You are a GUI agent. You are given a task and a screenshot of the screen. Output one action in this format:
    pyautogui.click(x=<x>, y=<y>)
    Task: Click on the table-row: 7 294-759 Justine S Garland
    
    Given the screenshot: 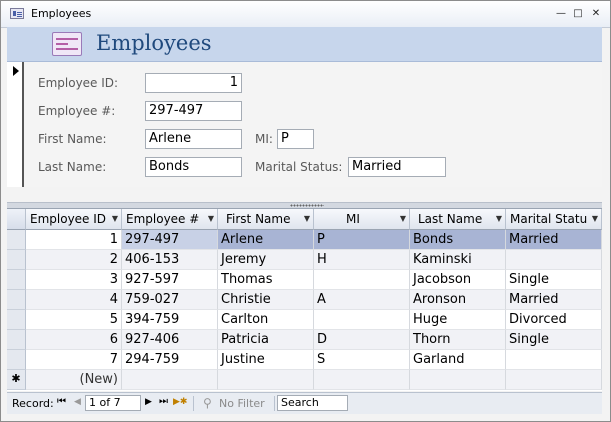 What is the action you would take?
    pyautogui.click(x=304, y=360)
    